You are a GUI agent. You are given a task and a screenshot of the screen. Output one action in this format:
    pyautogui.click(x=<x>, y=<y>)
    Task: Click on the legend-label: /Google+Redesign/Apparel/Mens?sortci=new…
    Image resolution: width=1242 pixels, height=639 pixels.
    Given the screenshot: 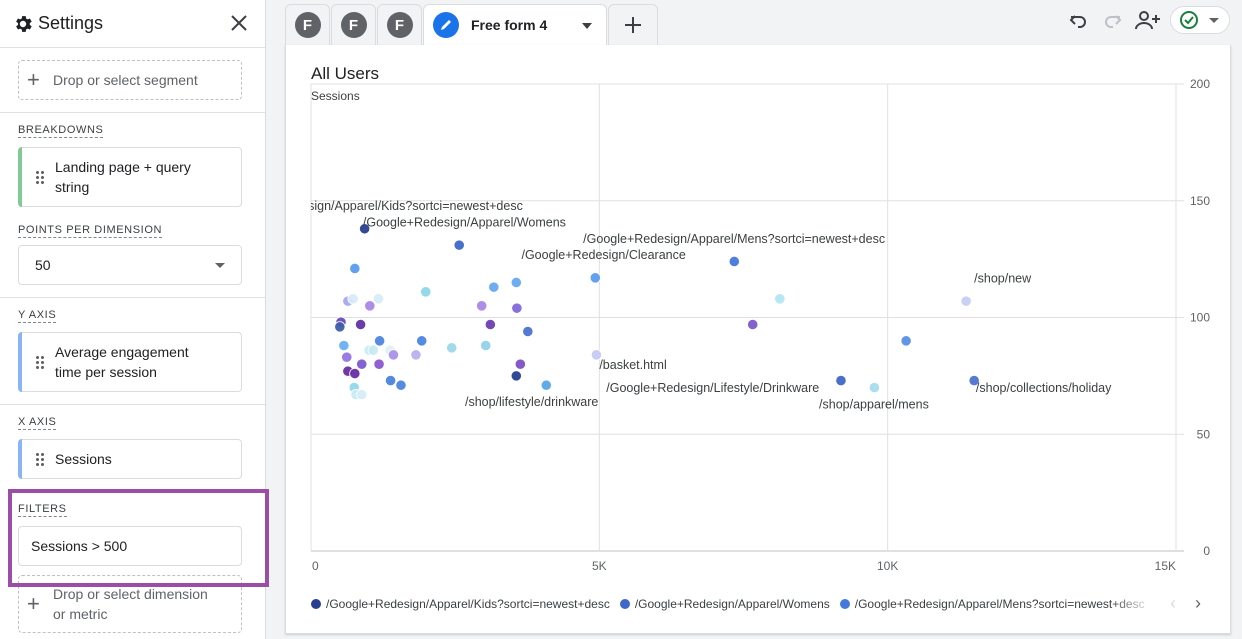 What is the action you would take?
    pyautogui.click(x=999, y=604)
    